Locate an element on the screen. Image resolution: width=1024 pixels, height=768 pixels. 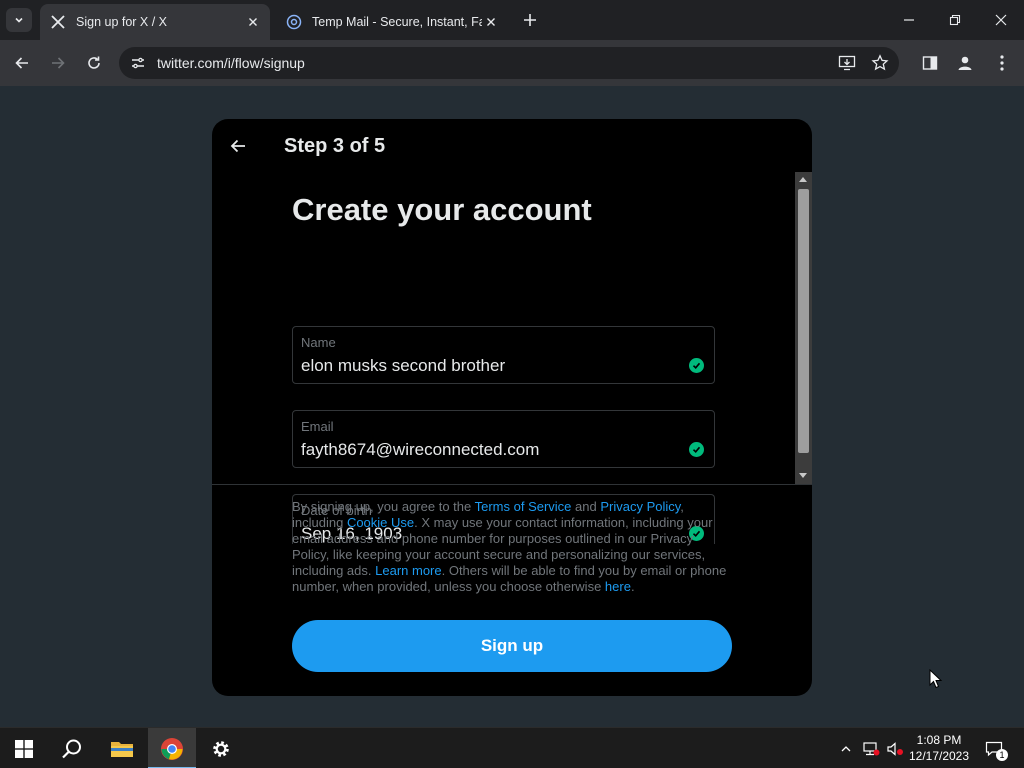
browser-toolbar: twitter.com/i/flow/signup is located at coordinates (512, 63).